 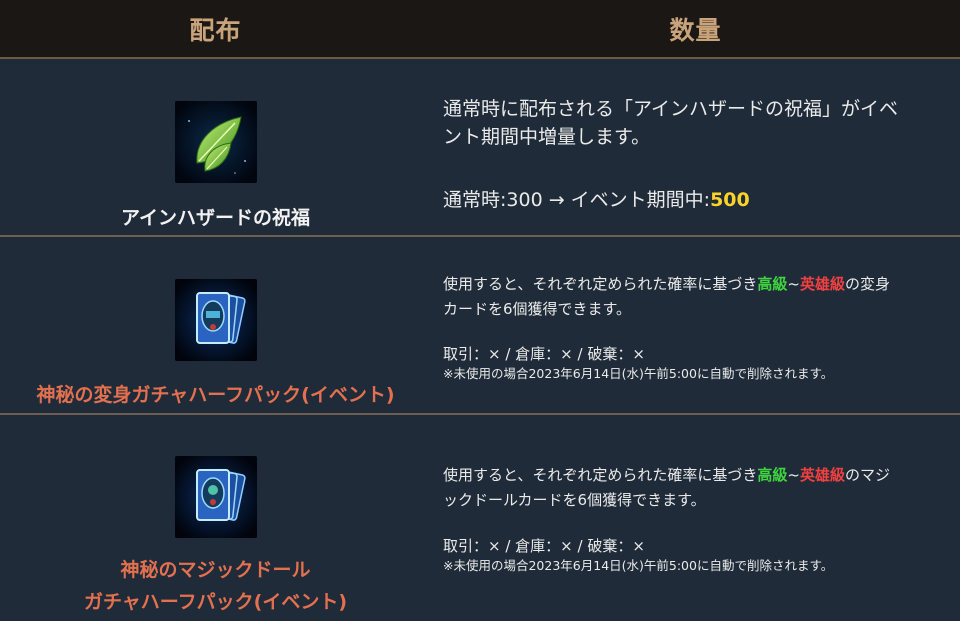 I want to click on header-quantity: 数量, so click(x=695, y=30).